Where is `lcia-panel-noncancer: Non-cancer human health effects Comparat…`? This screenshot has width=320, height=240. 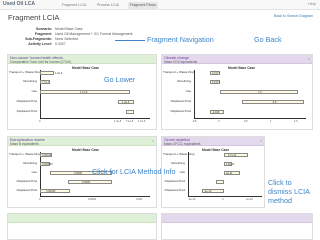
lcia-panel-noncancer: Non-cancer human health effects Comparat… is located at coordinates (82, 92).